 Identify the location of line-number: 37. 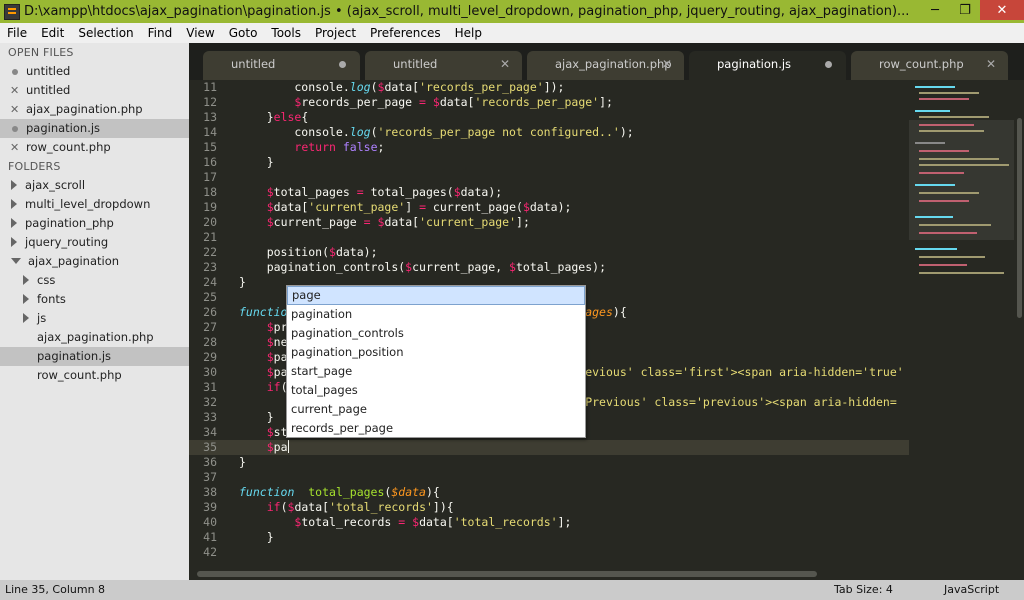
(210, 477).